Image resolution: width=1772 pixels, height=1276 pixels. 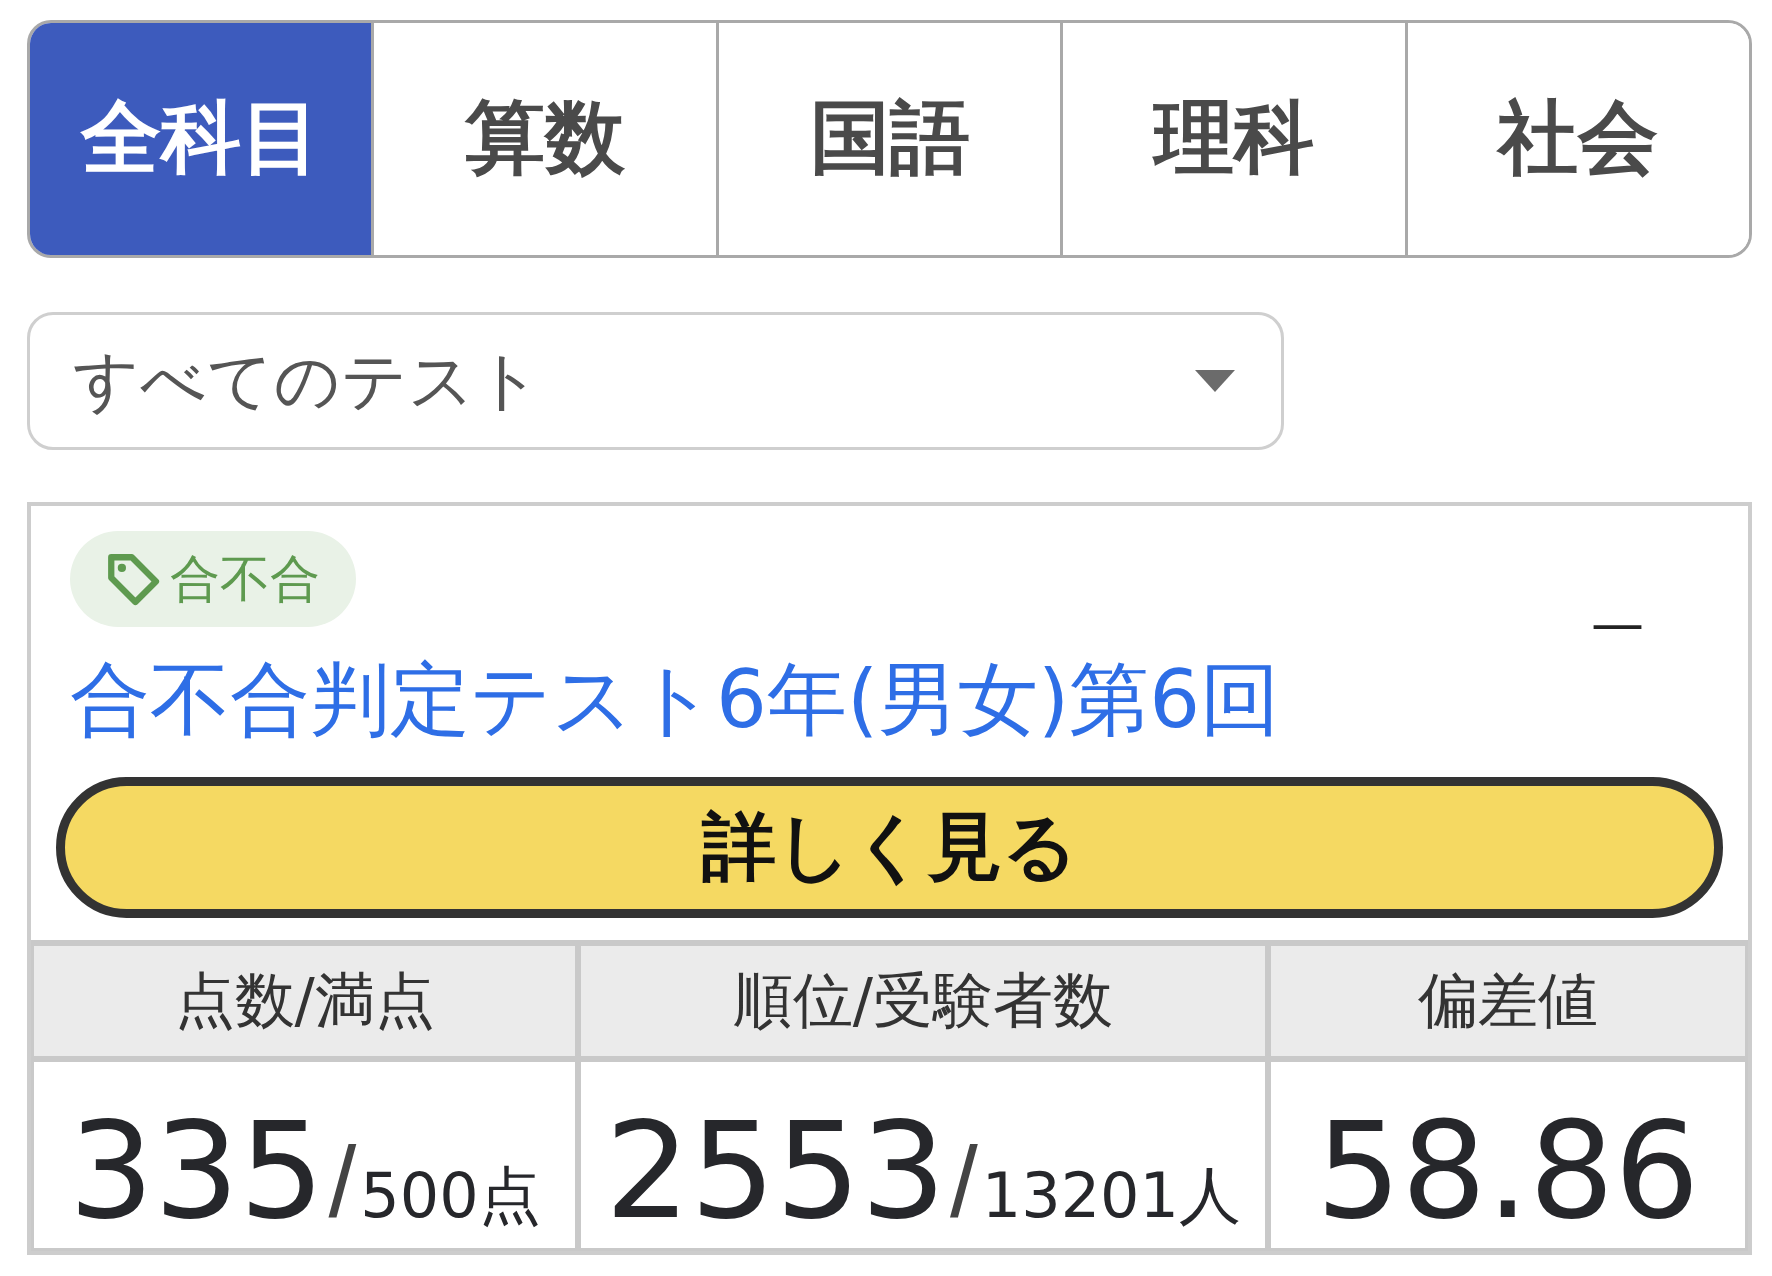 I want to click on details-button: 詳しく見る, so click(x=889, y=847).